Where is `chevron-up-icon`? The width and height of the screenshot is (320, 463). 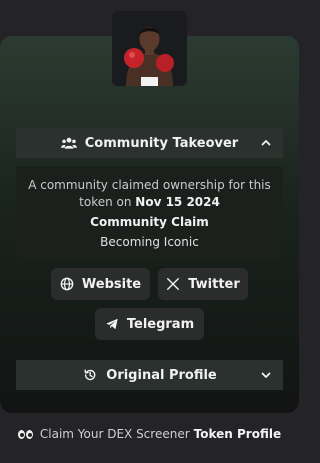
chevron-up-icon is located at coordinates (266, 143).